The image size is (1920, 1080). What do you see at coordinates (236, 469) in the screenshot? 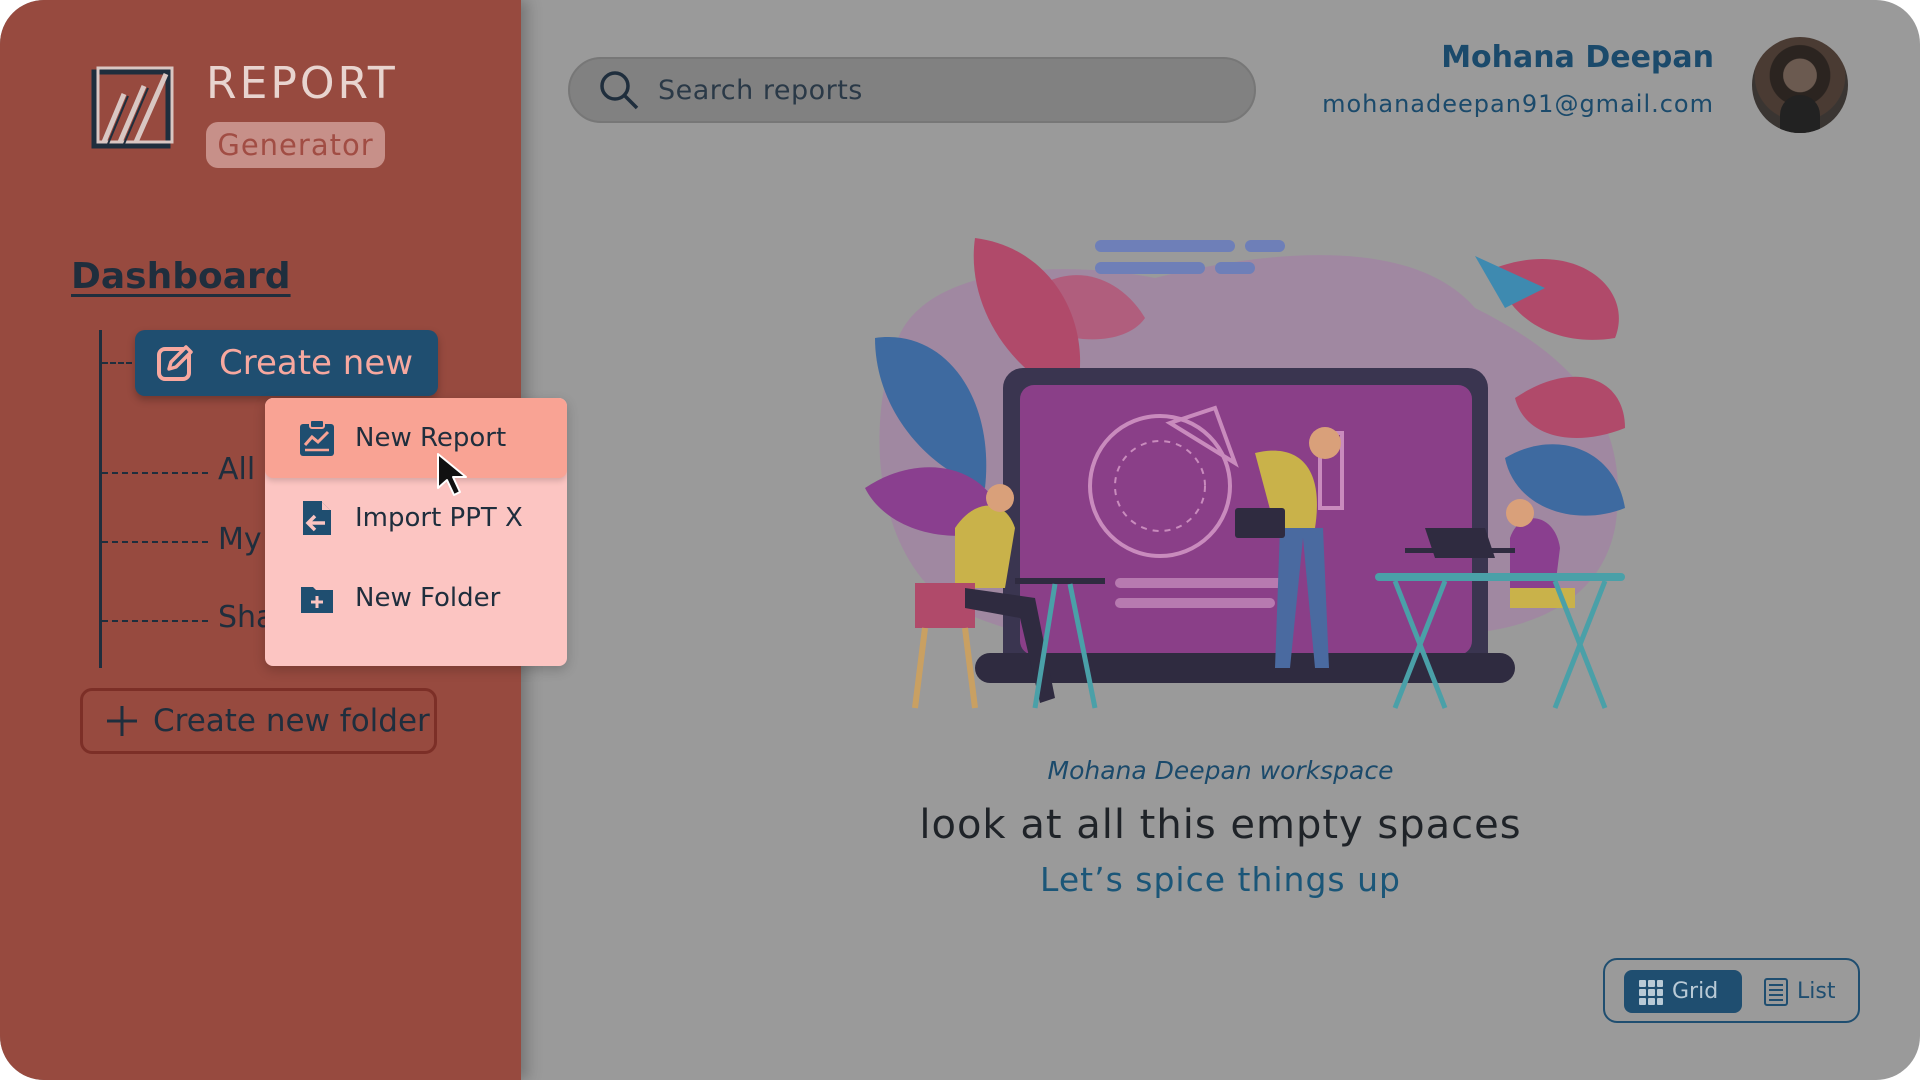
I see `sidebar-item-all: All` at bounding box center [236, 469].